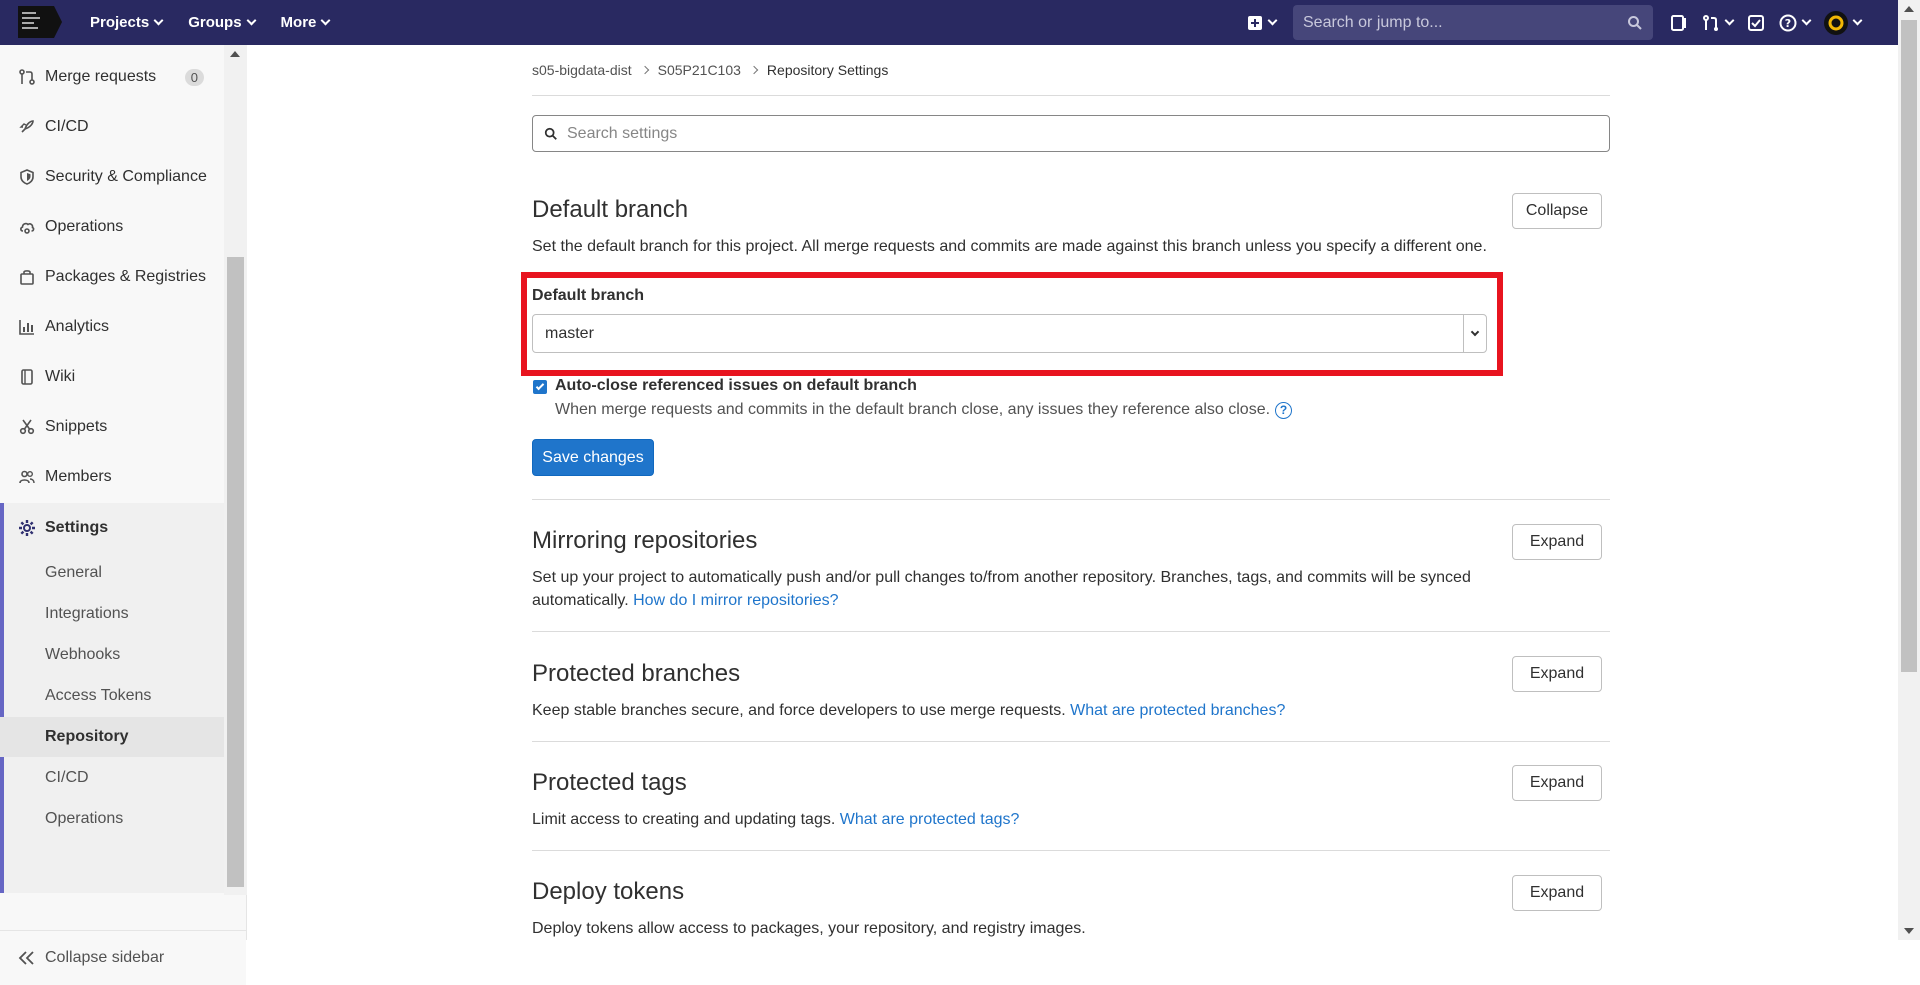 This screenshot has height=985, width=1920. Describe the element at coordinates (39, 22) in the screenshot. I see `gitlab-logo` at that location.